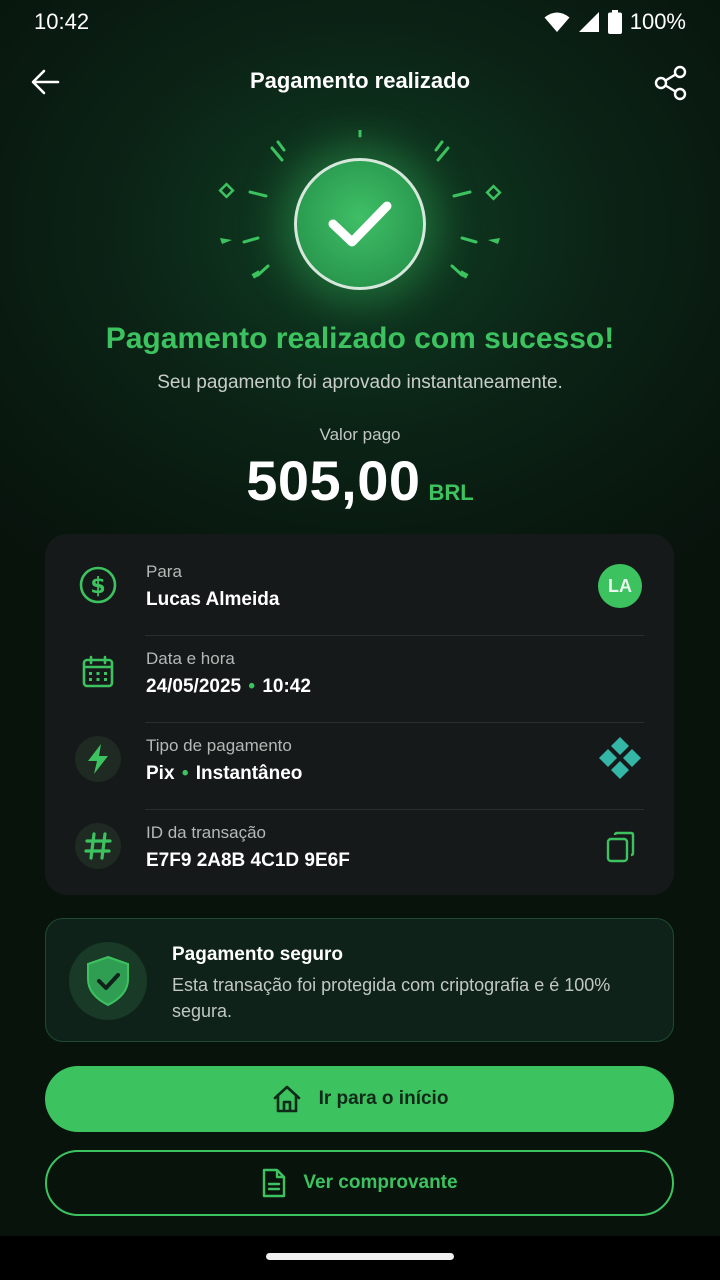 This screenshot has height=1280, width=720. I want to click on hash-icon, so click(98, 846).